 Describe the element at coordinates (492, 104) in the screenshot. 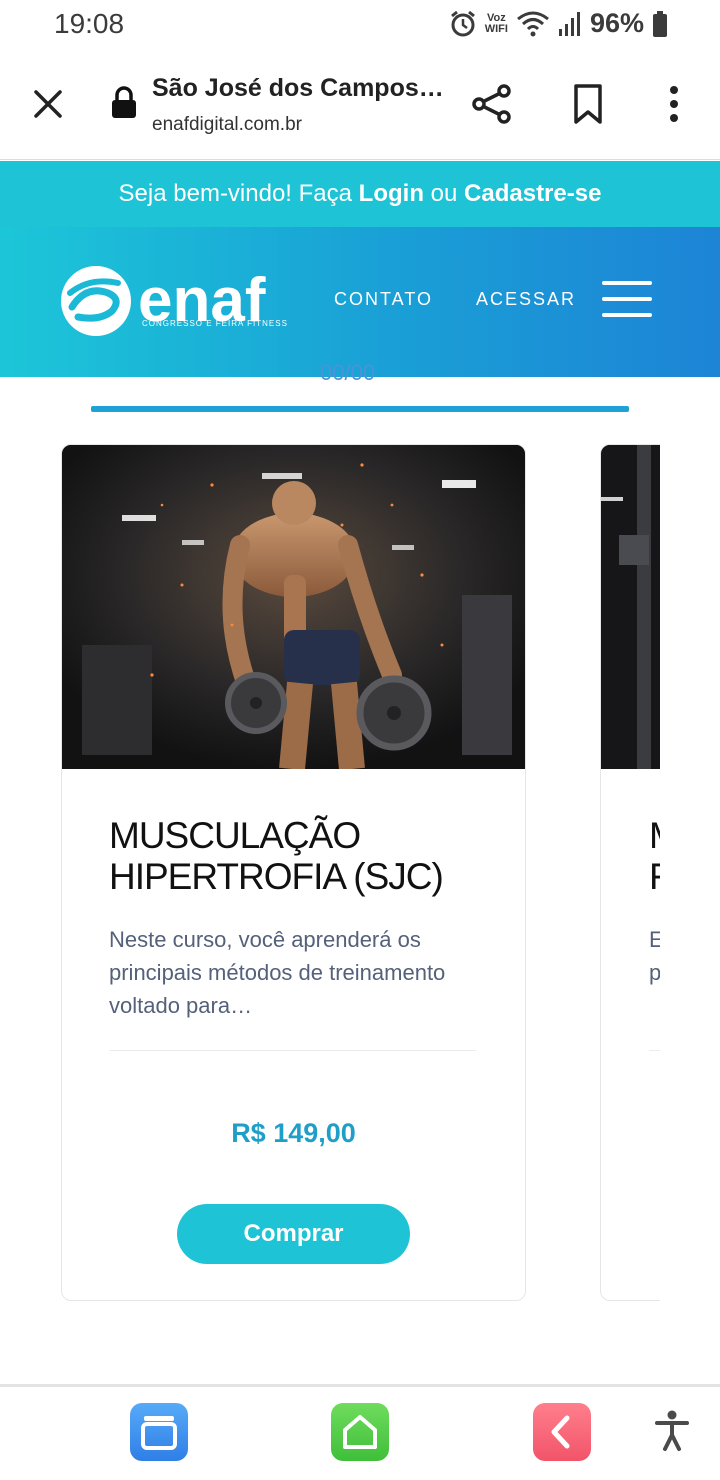

I see `share-icon` at that location.